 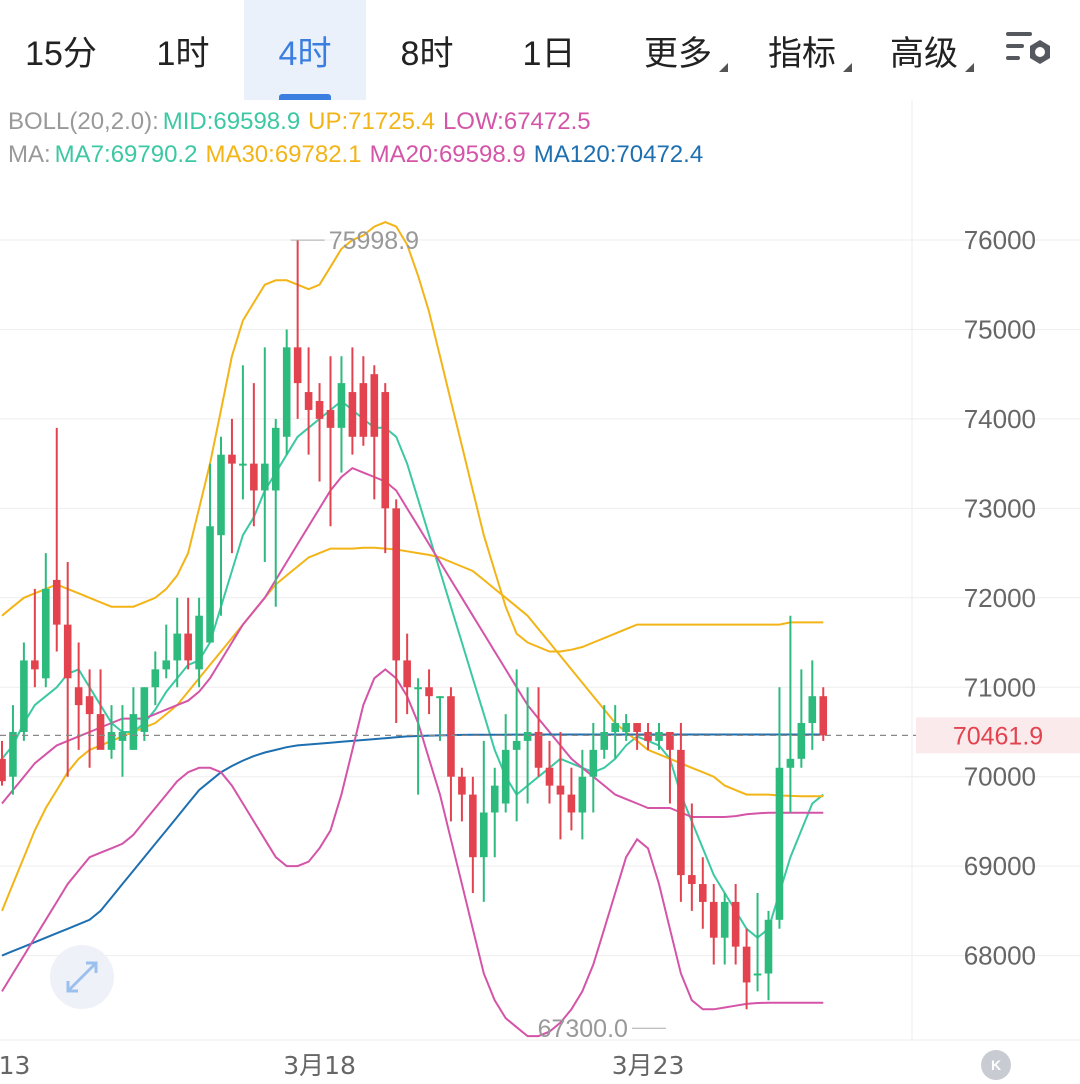 I want to click on expand-arrows-icon, so click(x=82, y=977).